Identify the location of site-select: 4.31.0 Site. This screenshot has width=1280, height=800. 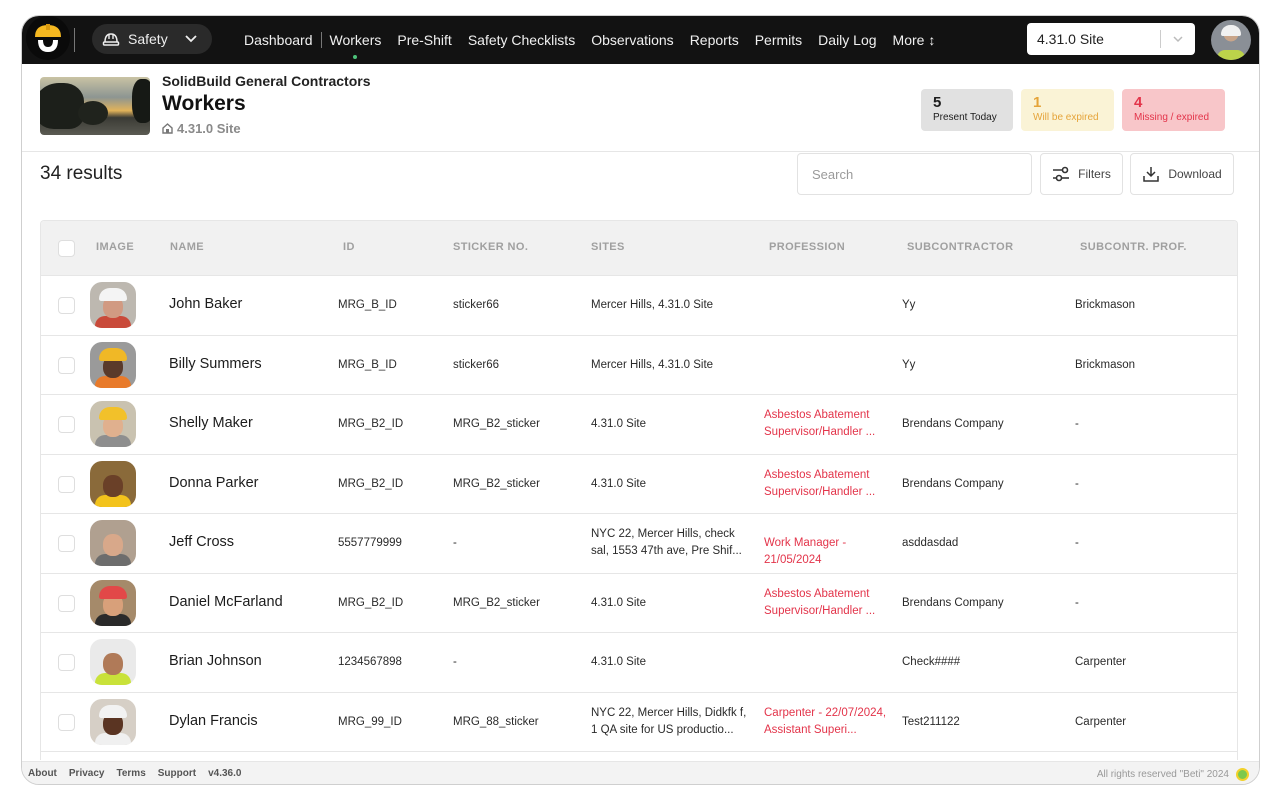
(1111, 39).